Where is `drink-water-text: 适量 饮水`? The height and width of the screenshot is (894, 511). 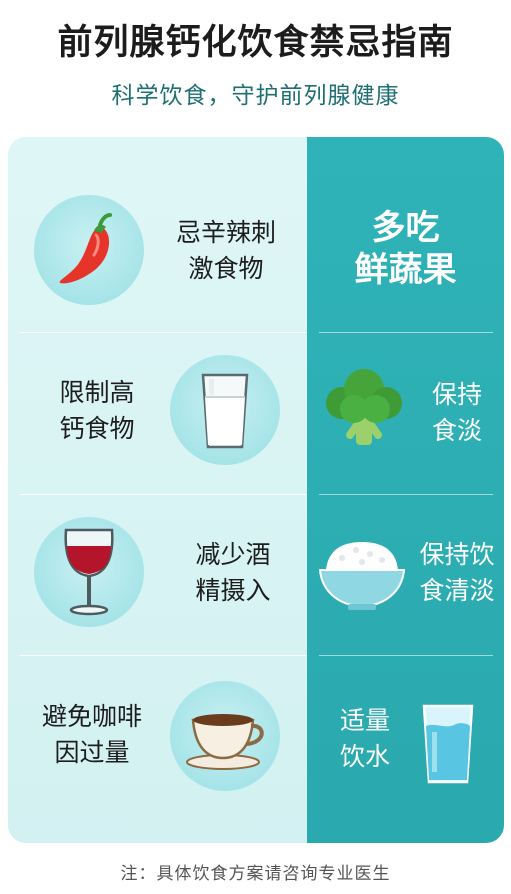
drink-water-text: 适量 饮水 is located at coordinates (364, 738).